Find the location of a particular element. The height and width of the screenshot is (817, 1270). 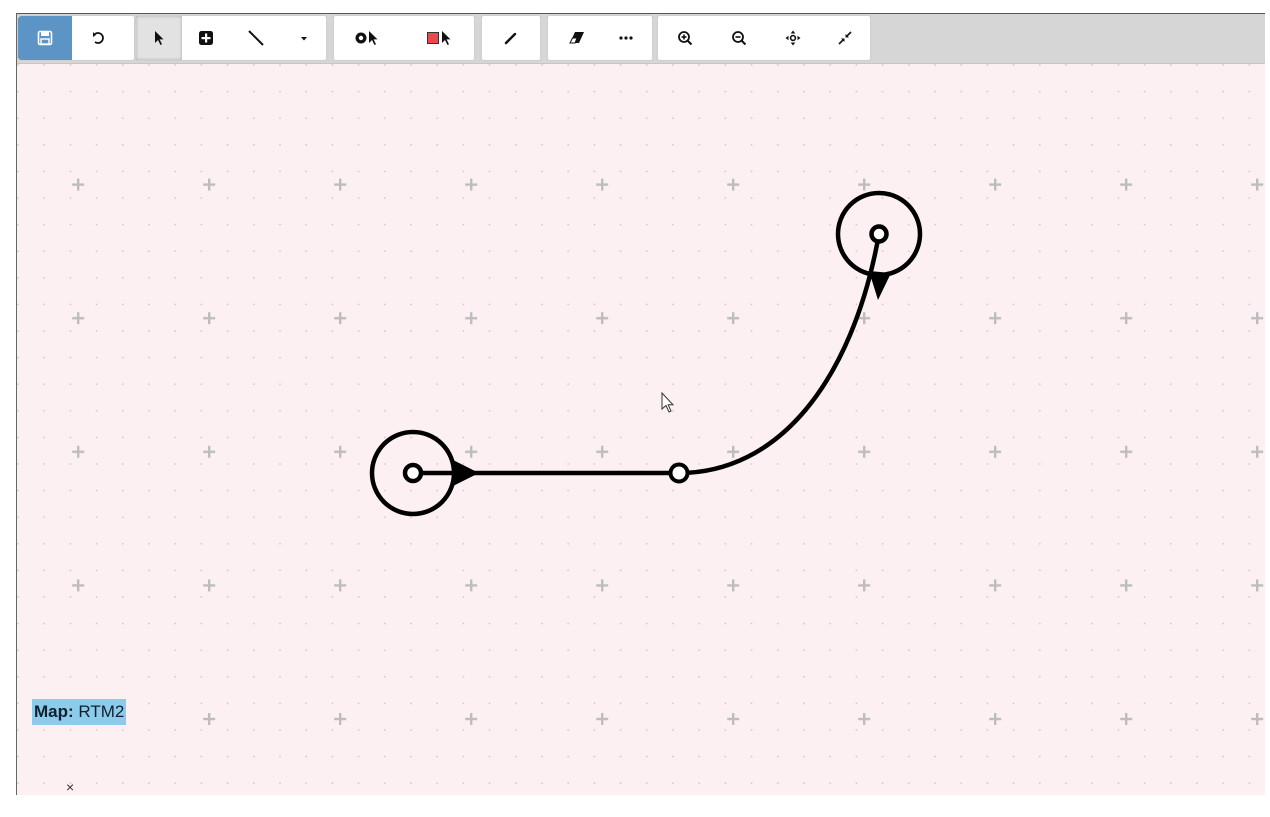

point-select-icon is located at coordinates (366, 38).